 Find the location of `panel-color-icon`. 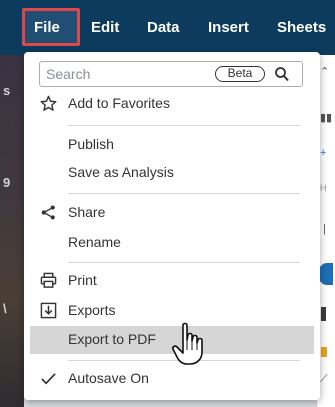

panel-color-icon is located at coordinates (324, 352).